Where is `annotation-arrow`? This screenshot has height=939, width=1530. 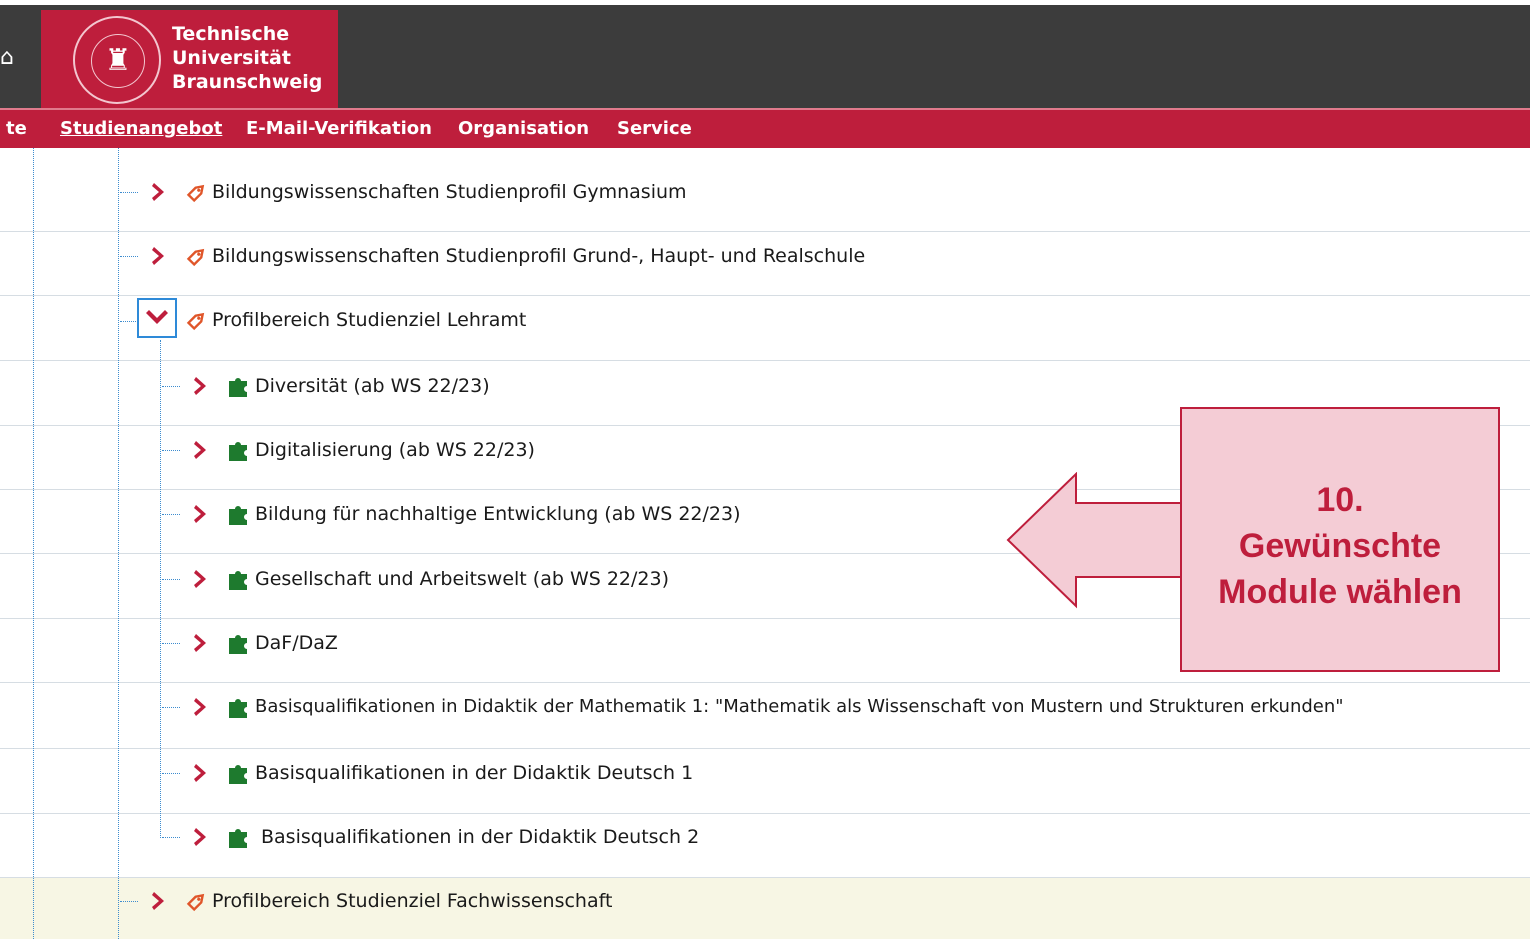 annotation-arrow is located at coordinates (1094, 540).